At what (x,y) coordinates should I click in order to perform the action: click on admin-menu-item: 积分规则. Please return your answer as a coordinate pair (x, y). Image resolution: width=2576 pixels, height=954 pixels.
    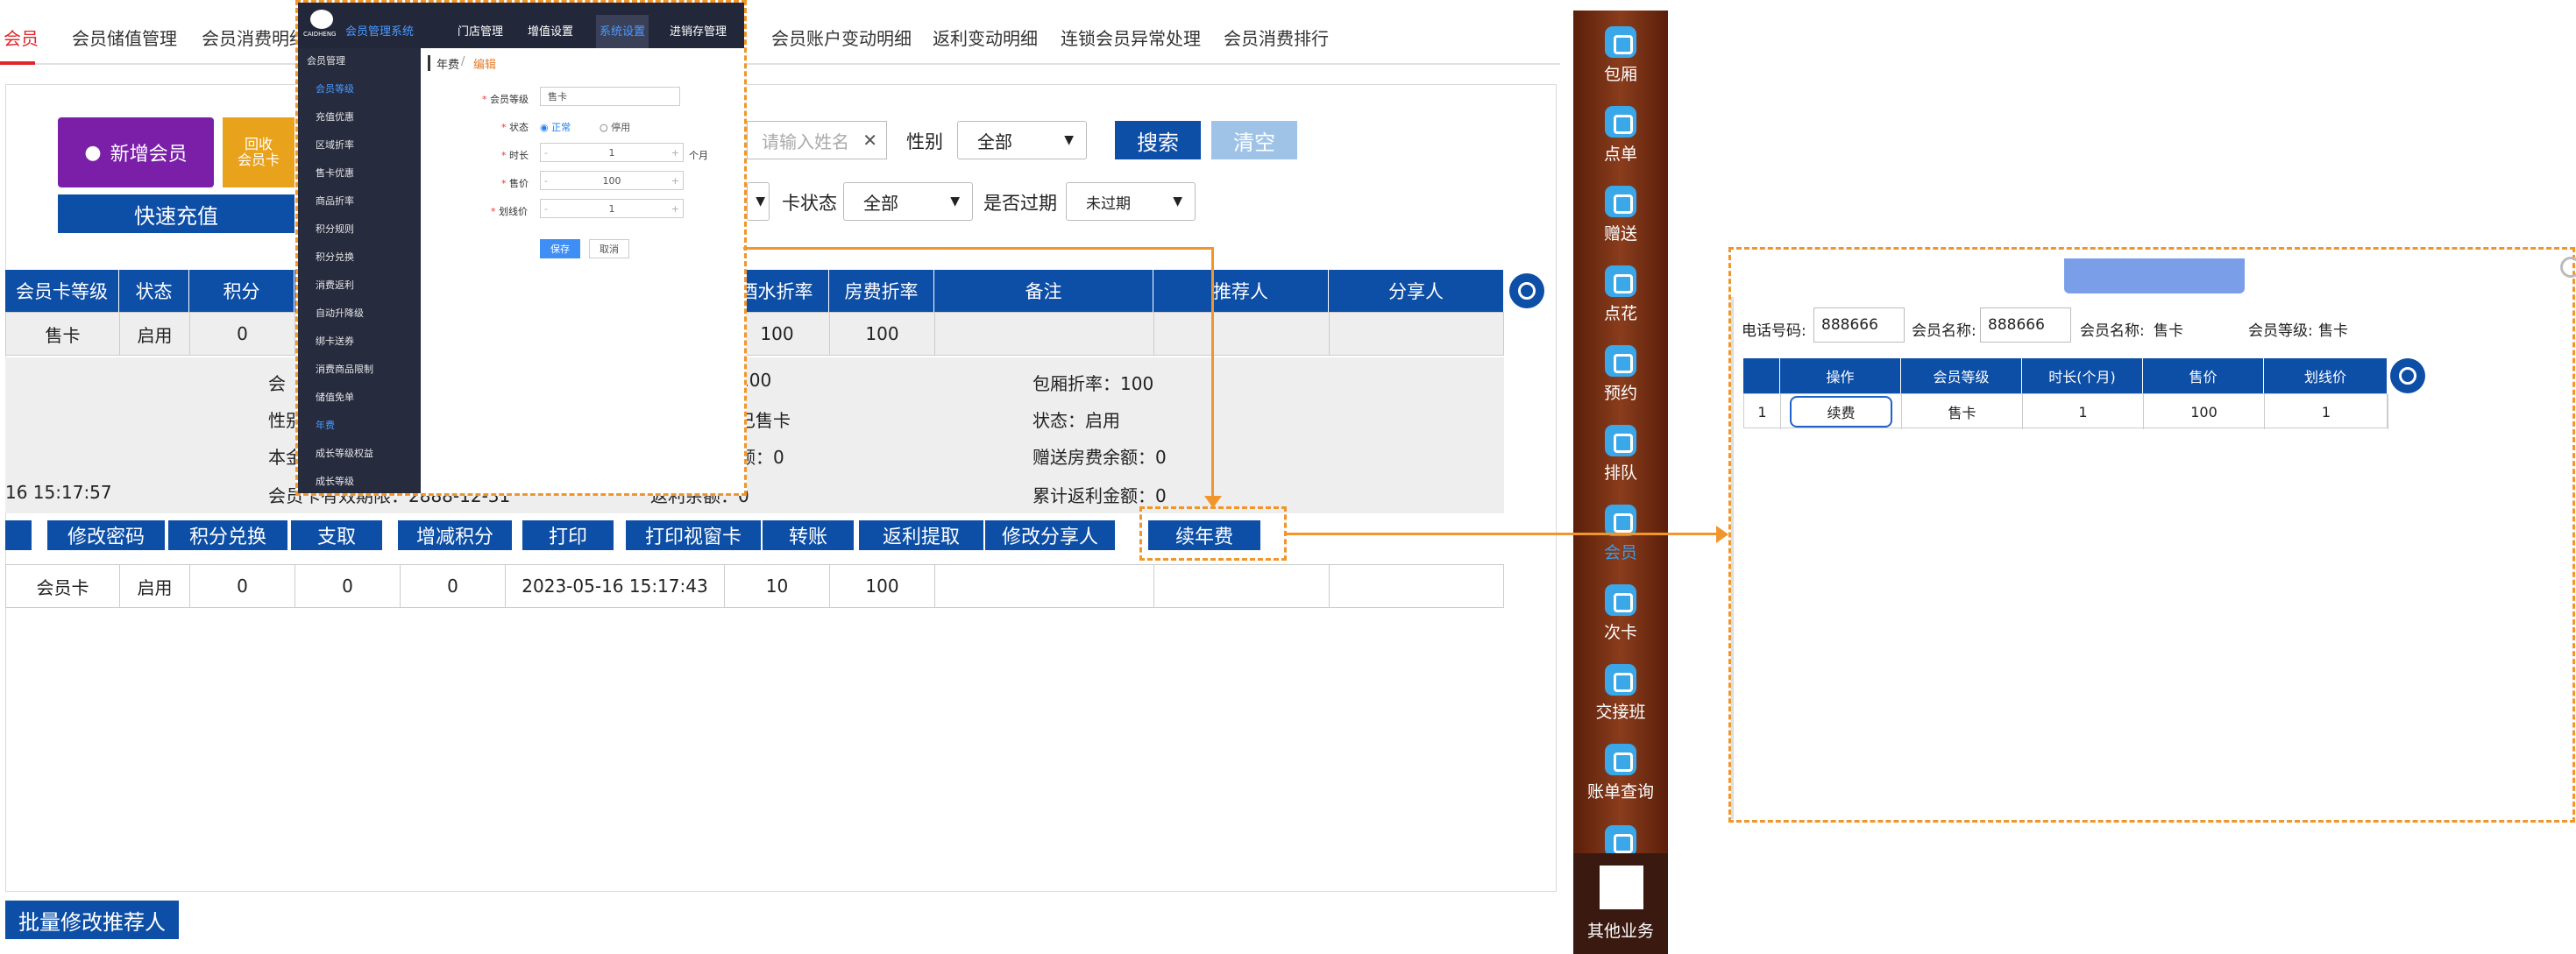
    Looking at the image, I should click on (335, 229).